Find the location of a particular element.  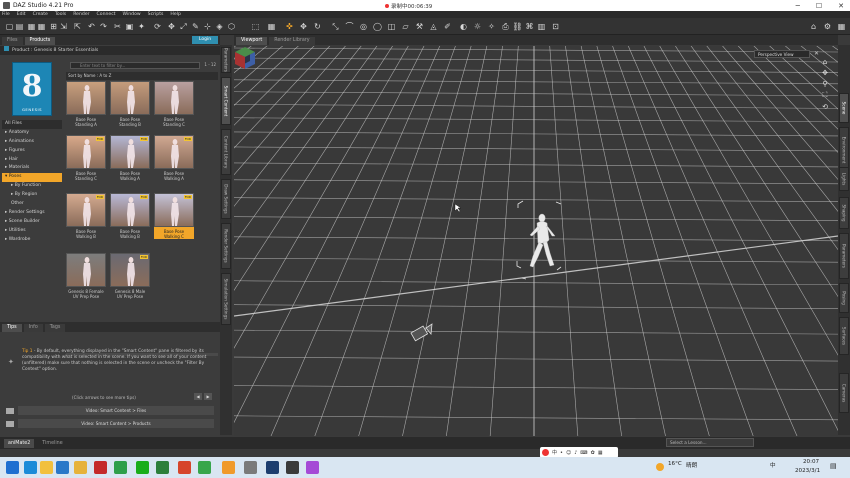

ime-mode: 中 is located at coordinates (554, 452).